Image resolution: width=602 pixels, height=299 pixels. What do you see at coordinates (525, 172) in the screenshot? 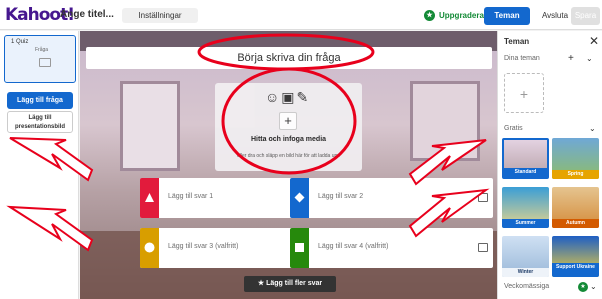
I see `theme-name: Standard` at bounding box center [525, 172].